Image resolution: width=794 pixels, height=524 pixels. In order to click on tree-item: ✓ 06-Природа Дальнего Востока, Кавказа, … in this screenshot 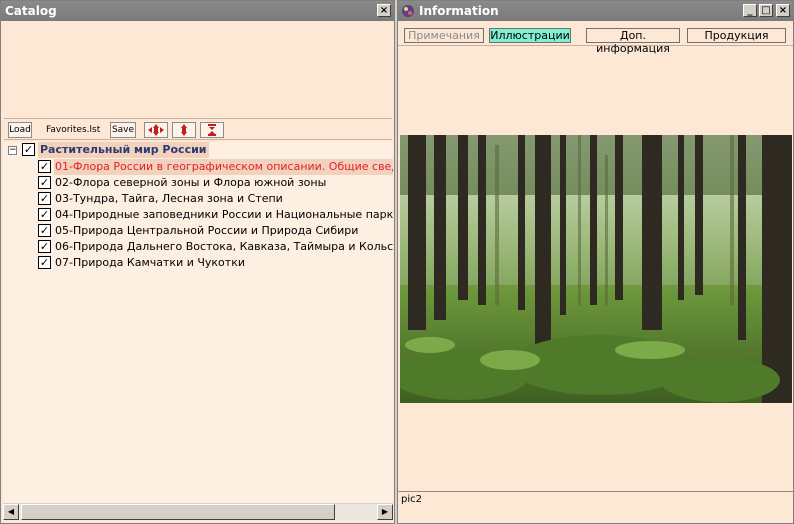, I will do `click(198, 247)`.